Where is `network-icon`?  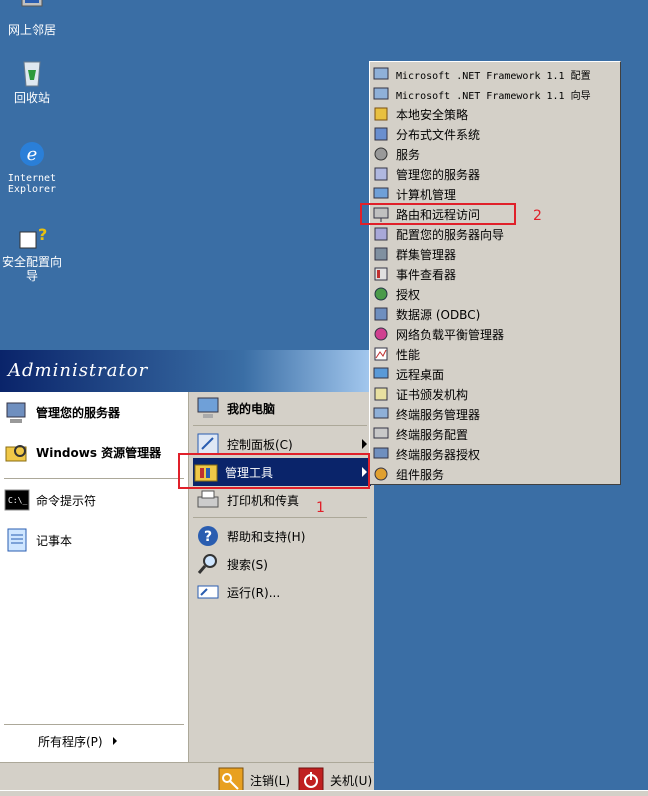 network-icon is located at coordinates (32, 10).